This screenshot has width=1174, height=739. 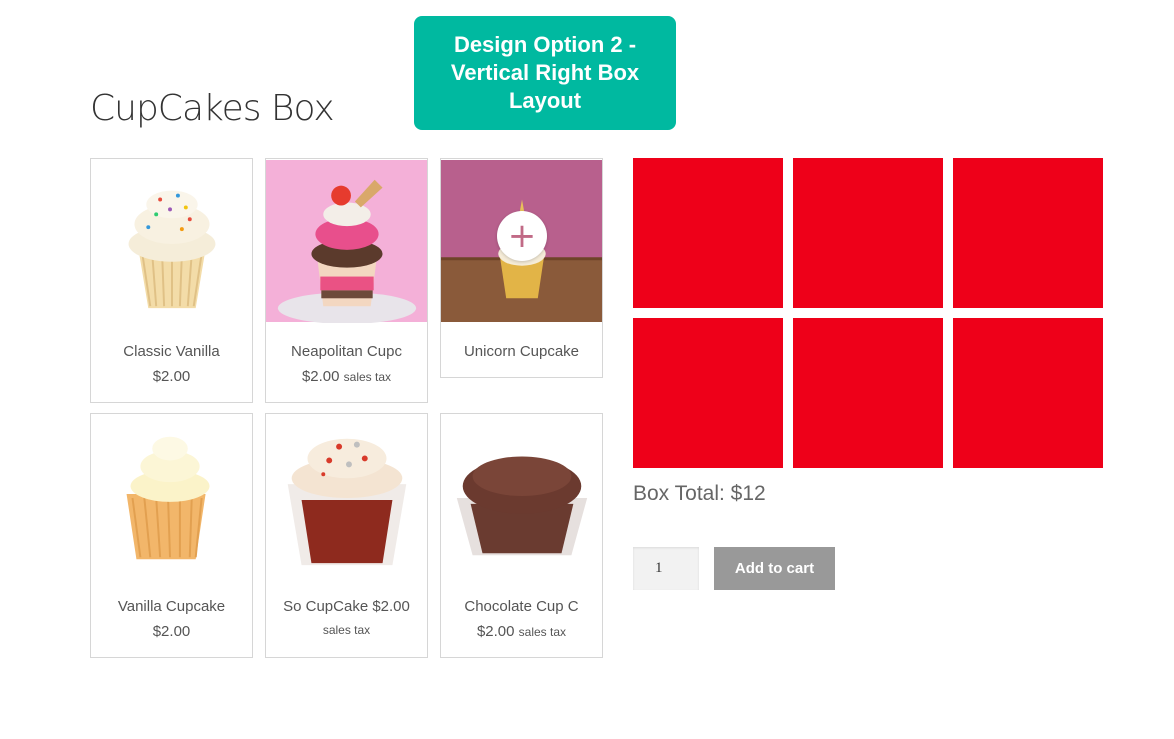 I want to click on product-name: Vanilla Cupcake, so click(x=171, y=606).